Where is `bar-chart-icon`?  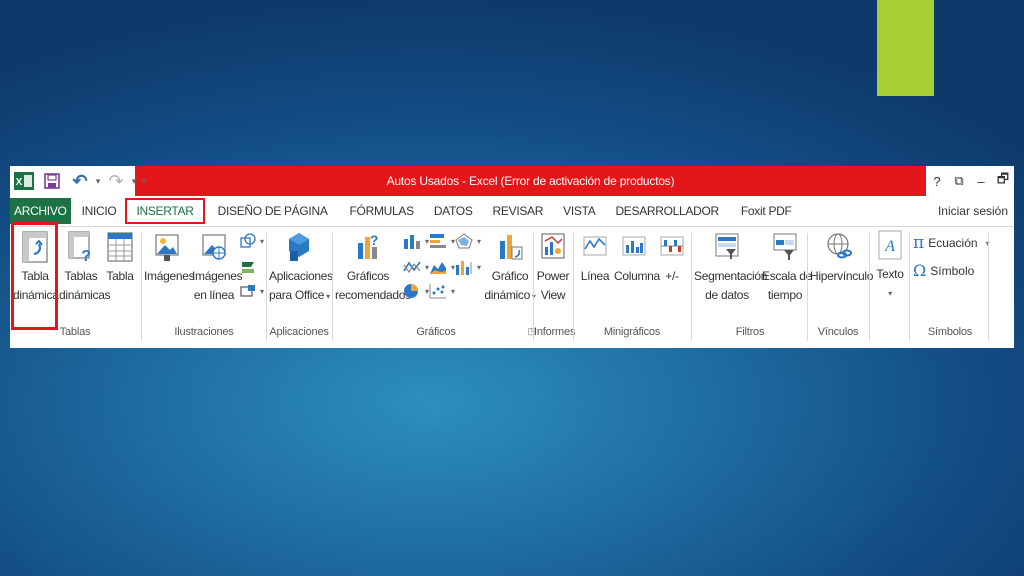 bar-chart-icon is located at coordinates (438, 241).